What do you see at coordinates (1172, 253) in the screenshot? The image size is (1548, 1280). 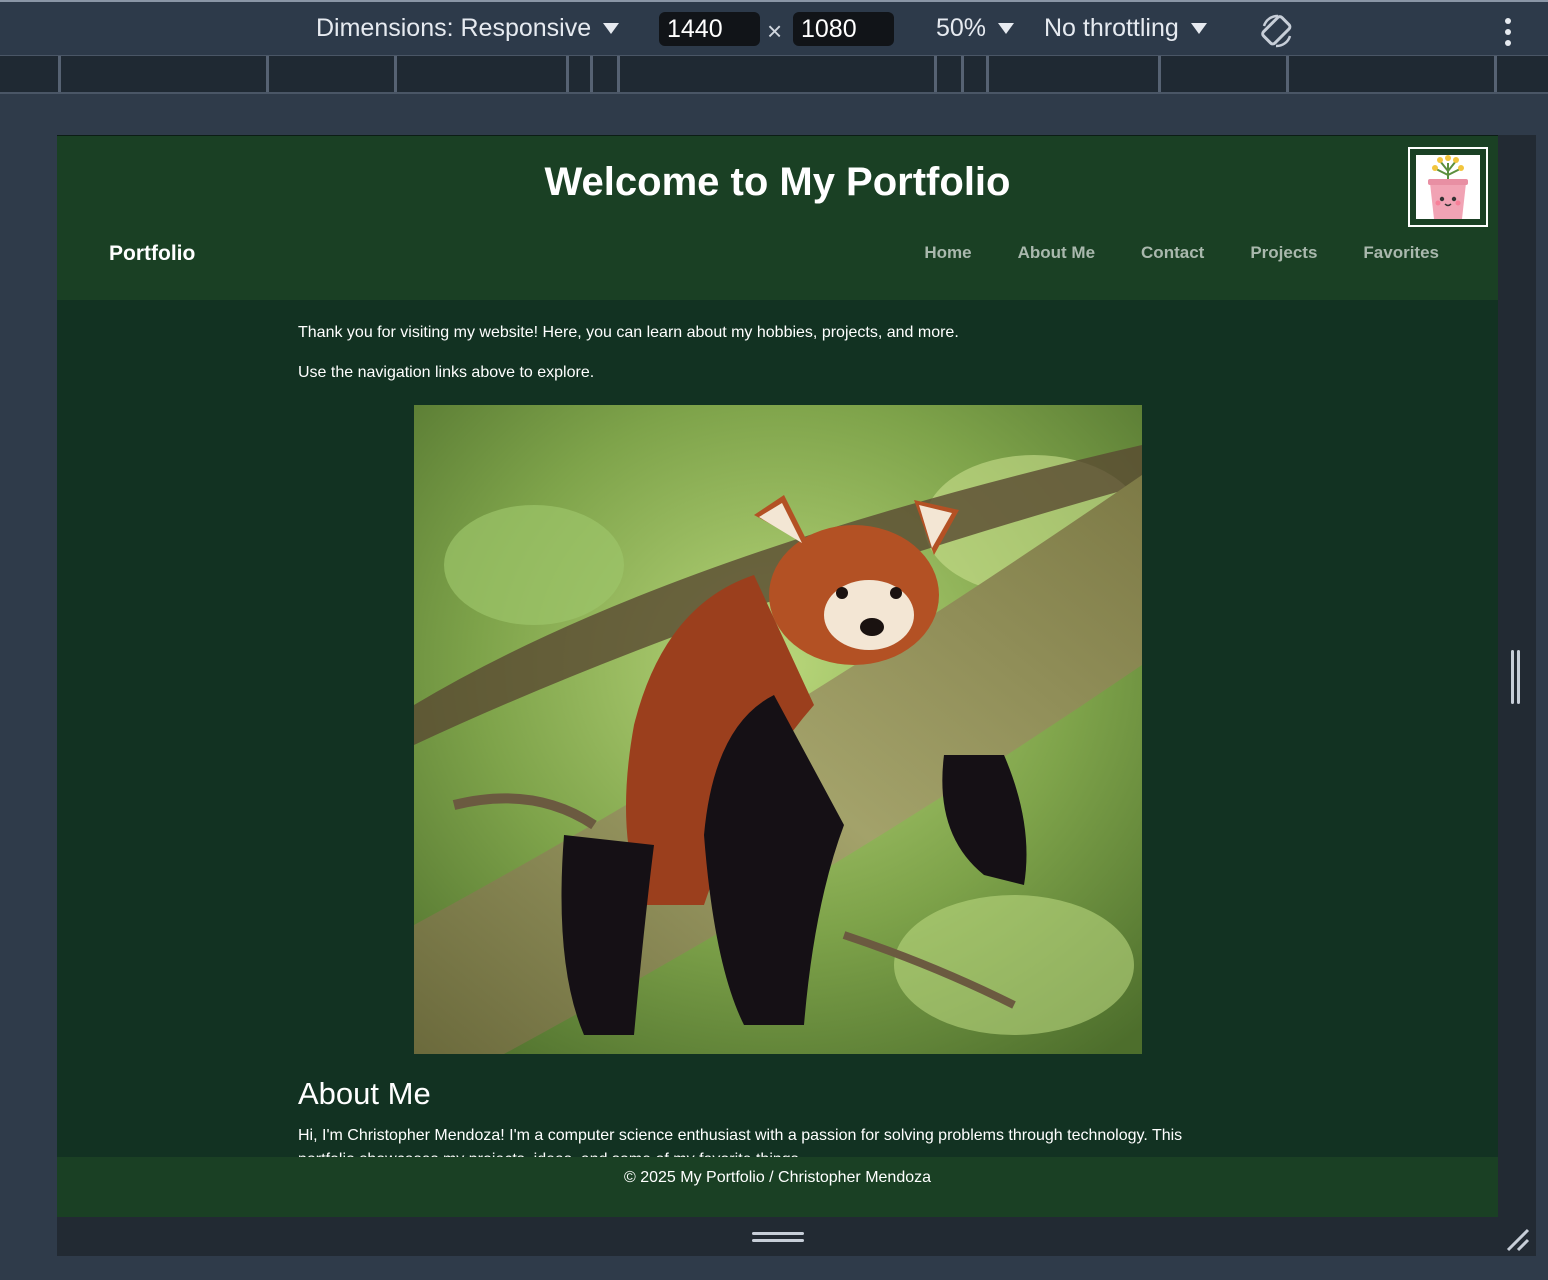 I see `nav-contact: Contact` at bounding box center [1172, 253].